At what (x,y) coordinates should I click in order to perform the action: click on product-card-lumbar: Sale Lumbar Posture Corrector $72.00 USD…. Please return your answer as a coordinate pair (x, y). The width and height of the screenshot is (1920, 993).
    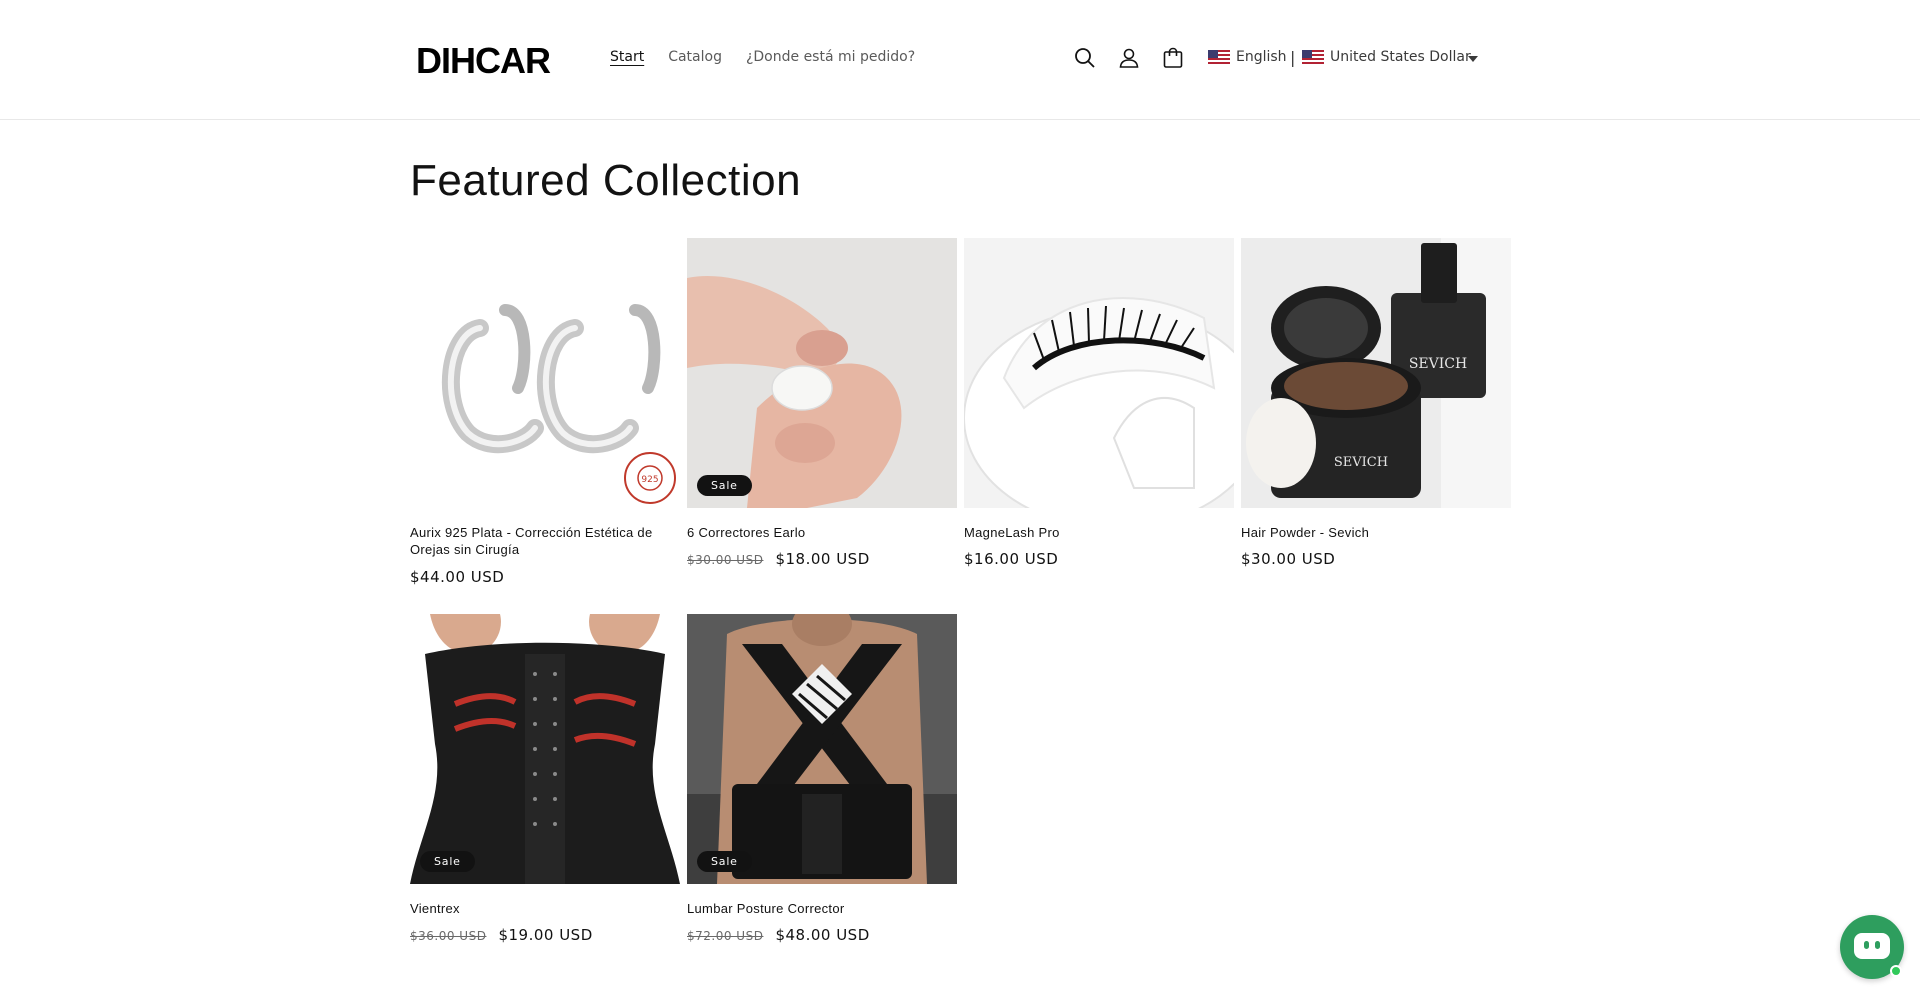
    Looking at the image, I should click on (822, 784).